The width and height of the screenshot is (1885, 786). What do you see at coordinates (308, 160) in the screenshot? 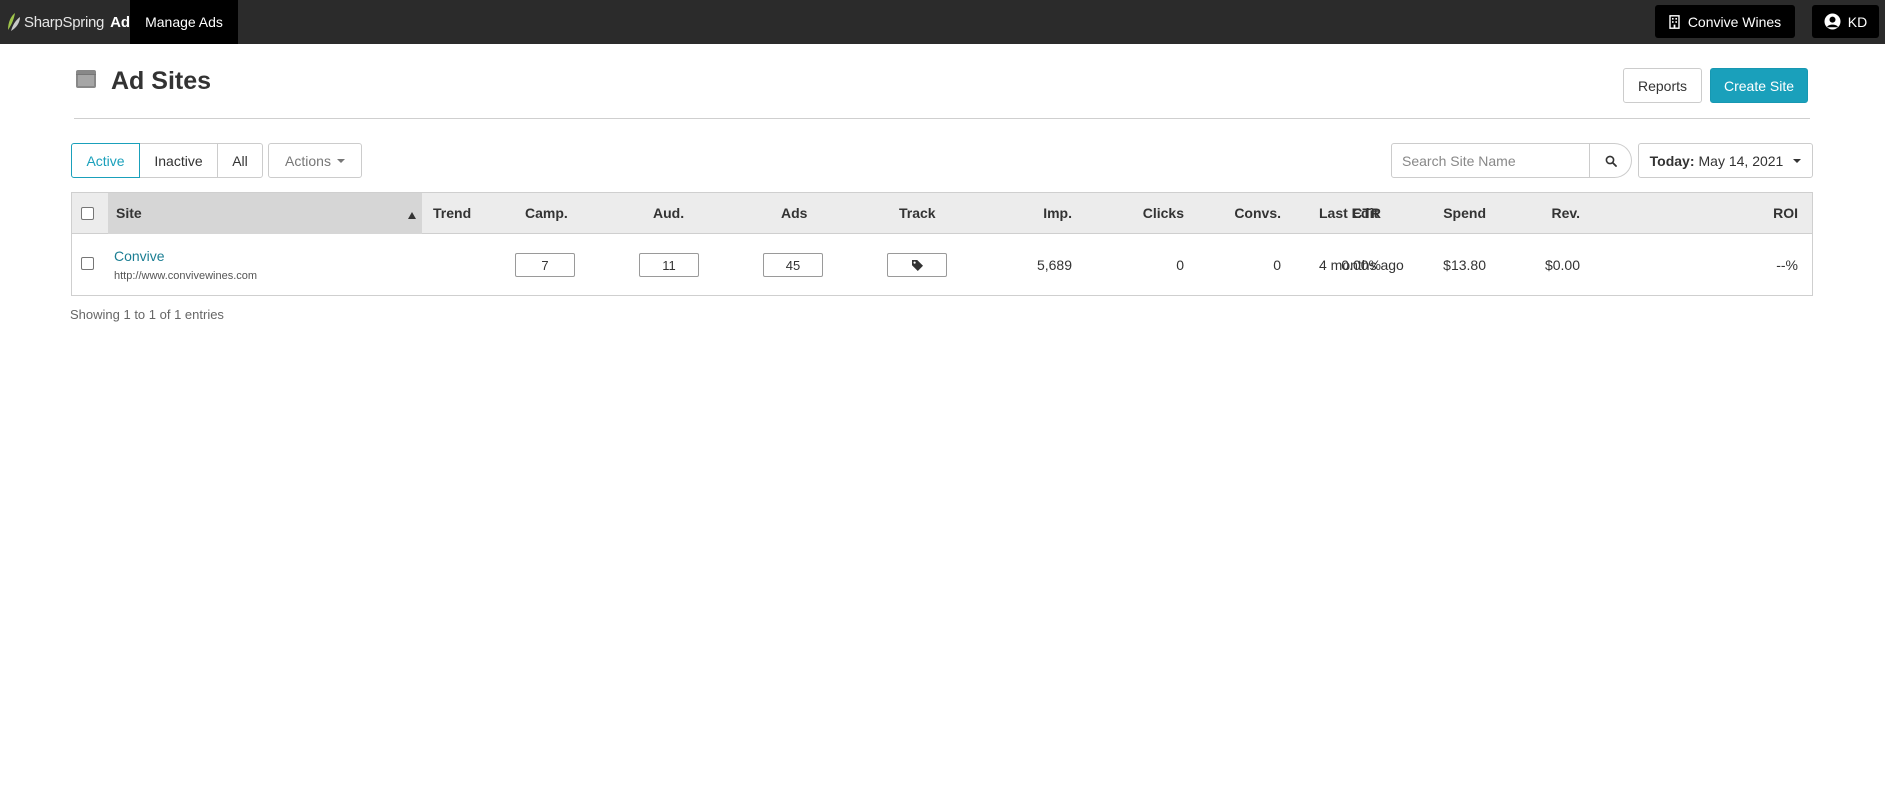
I see `actions-label: Actions` at bounding box center [308, 160].